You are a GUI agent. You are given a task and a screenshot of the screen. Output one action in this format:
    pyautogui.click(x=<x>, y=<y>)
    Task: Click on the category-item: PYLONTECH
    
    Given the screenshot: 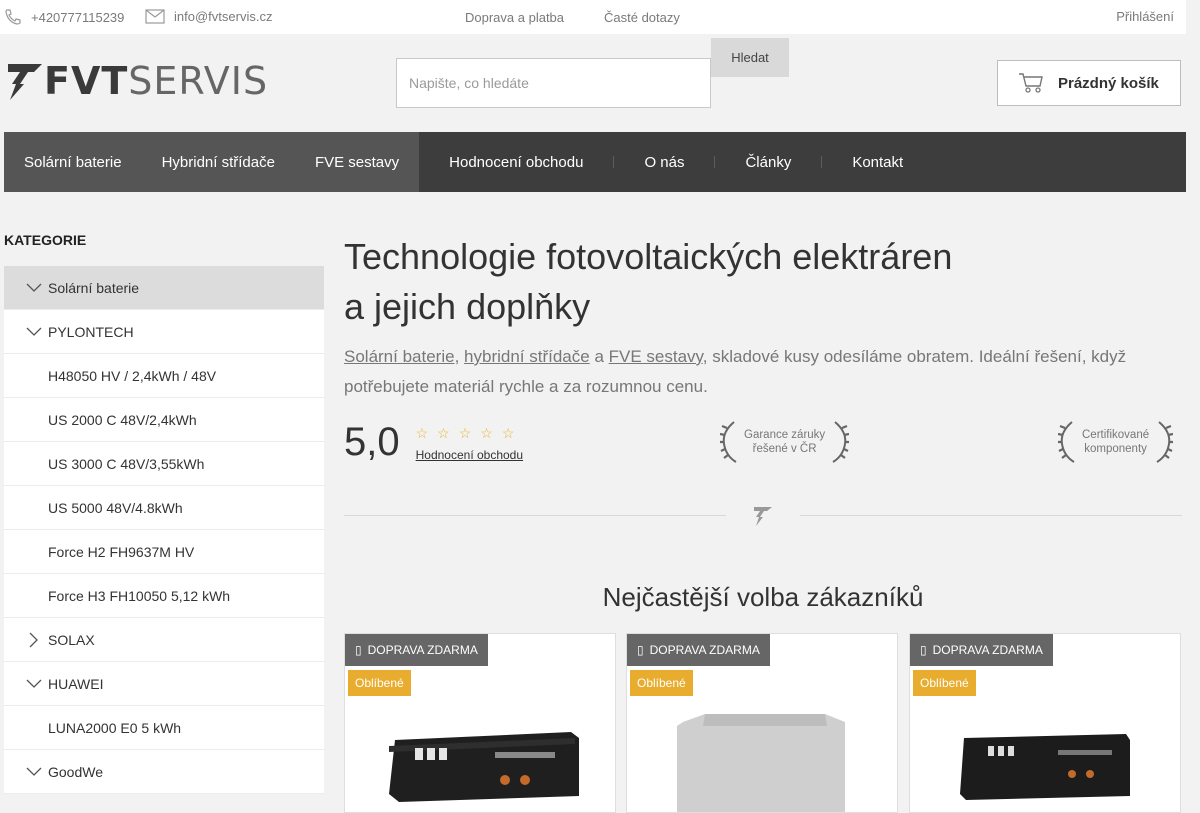 What is the action you would take?
    pyautogui.click(x=164, y=332)
    